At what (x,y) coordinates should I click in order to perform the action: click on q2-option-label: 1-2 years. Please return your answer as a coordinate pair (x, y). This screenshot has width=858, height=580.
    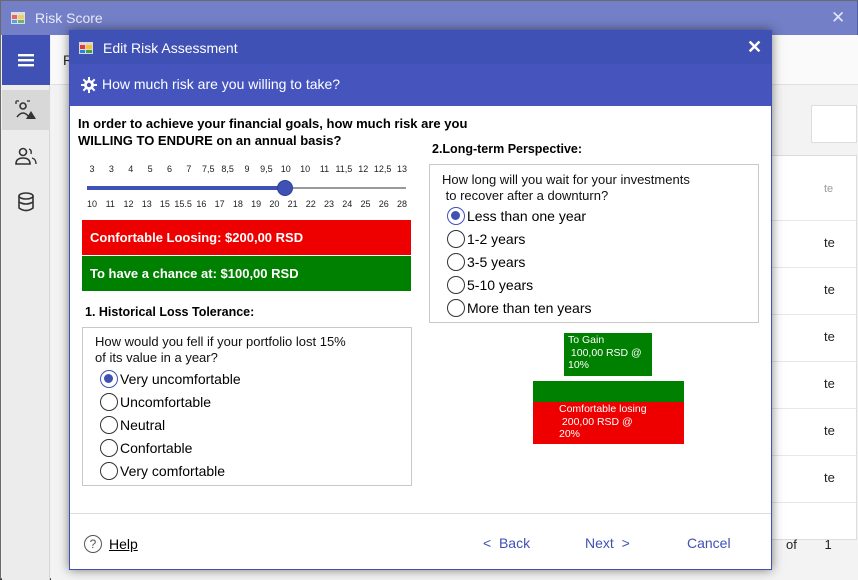
    Looking at the image, I should click on (496, 239).